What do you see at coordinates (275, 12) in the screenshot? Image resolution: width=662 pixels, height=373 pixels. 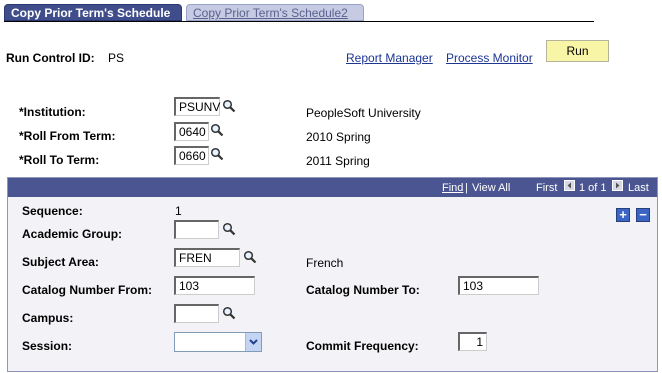 I see `tab-copy-prior-terms-schedule2: Copy Prior Term's Schedule2` at bounding box center [275, 12].